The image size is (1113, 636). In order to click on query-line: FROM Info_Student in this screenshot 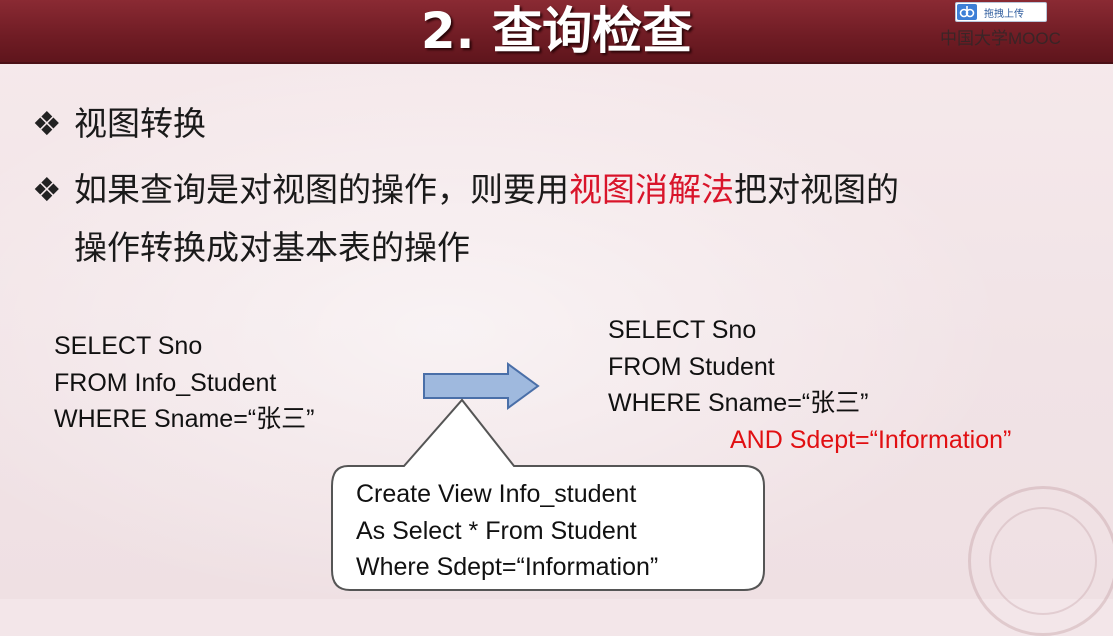, I will do `click(165, 382)`.